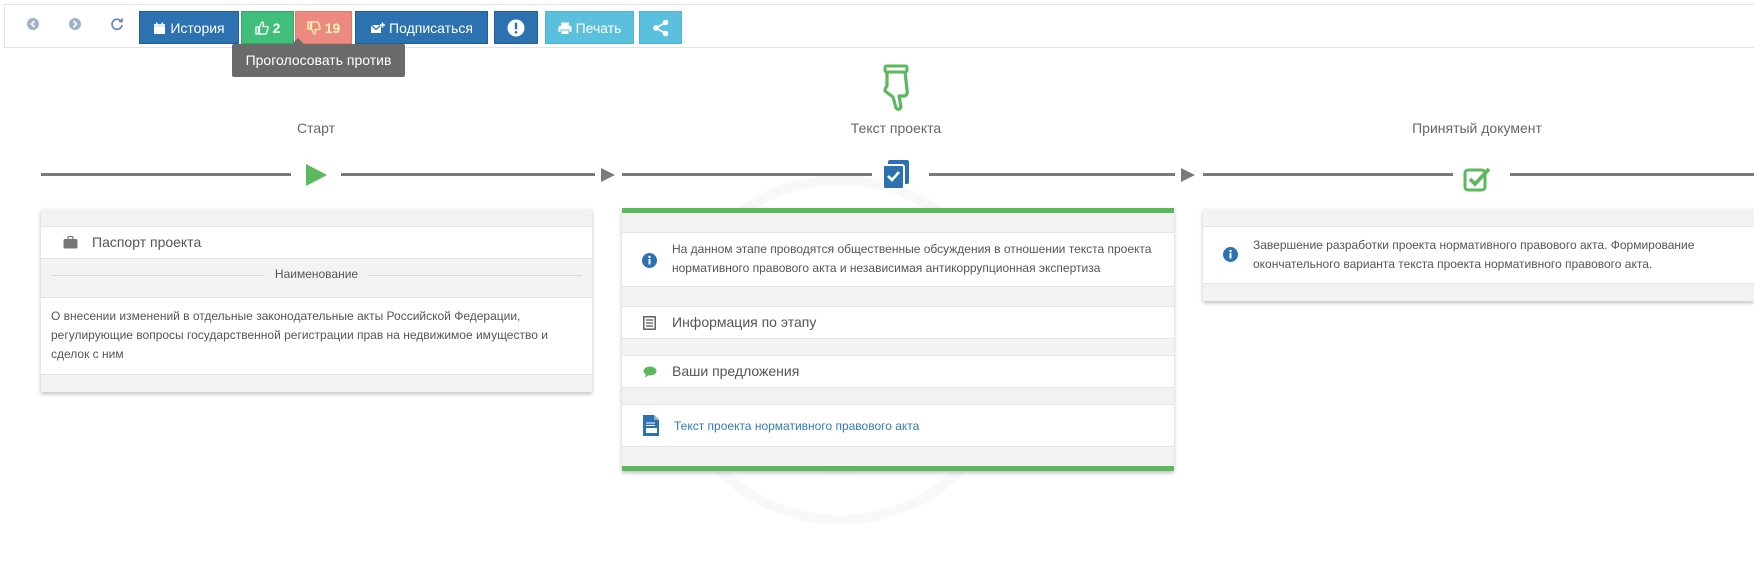  Describe the element at coordinates (744, 322) in the screenshot. I see `stage-information-label: Информация по этапу` at that location.